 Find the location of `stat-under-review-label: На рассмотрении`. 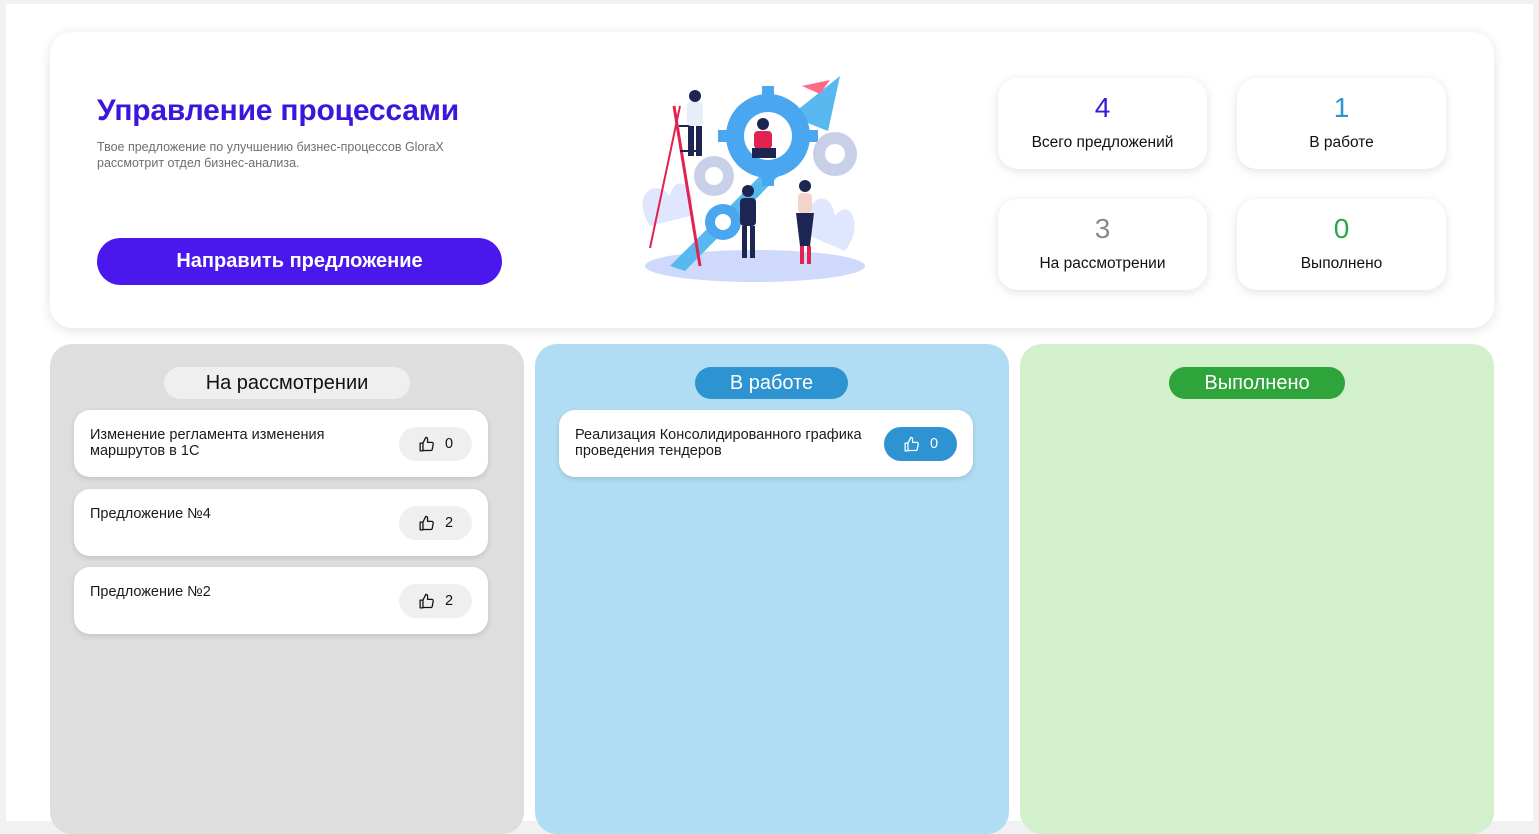

stat-under-review-label: На рассмотрении is located at coordinates (1102, 263).